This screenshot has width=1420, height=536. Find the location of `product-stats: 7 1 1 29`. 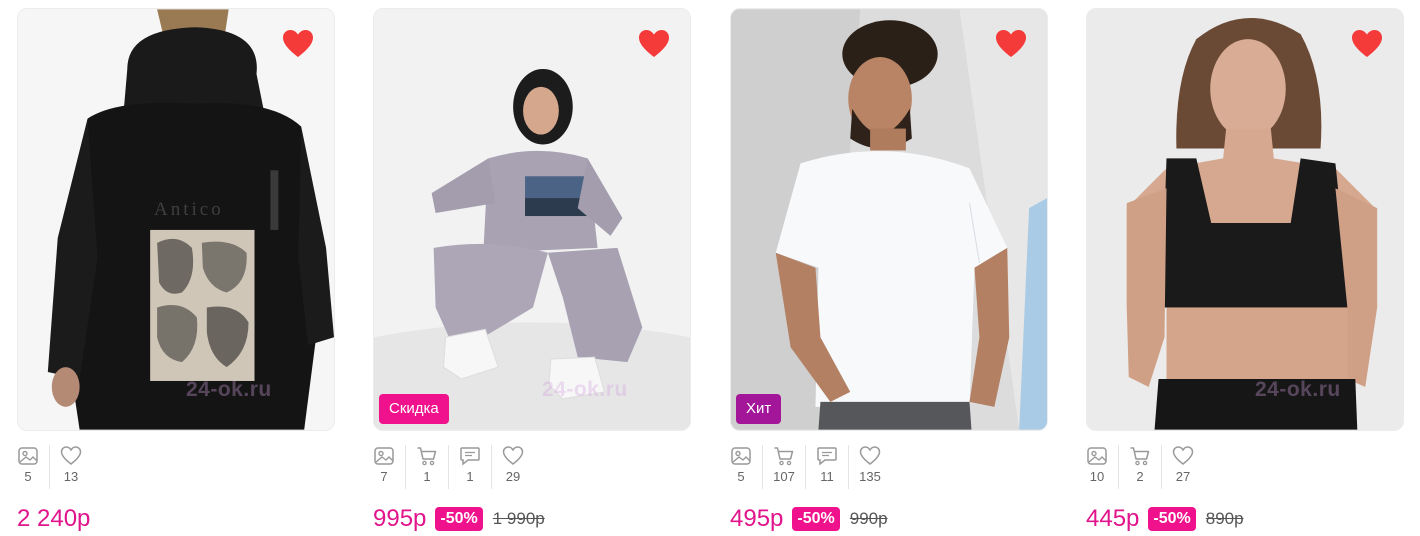

product-stats: 7 1 1 29 is located at coordinates (453, 467).